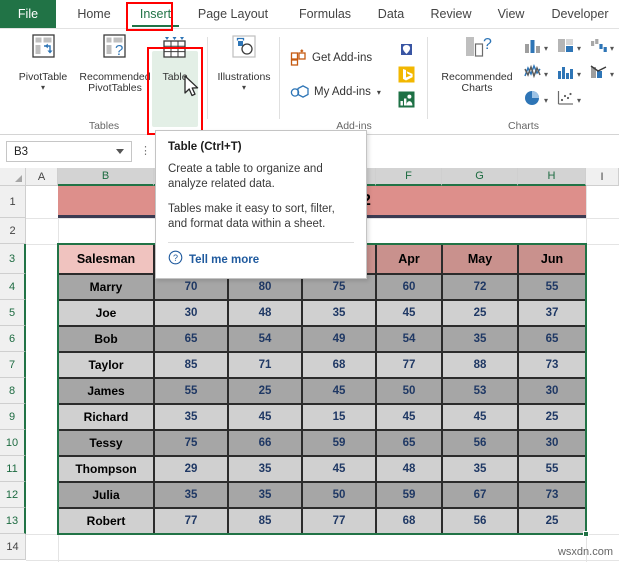 The width and height of the screenshot is (619, 562). What do you see at coordinates (43, 62) in the screenshot?
I see `pivot-table-button: PivotTable ▾` at bounding box center [43, 62].